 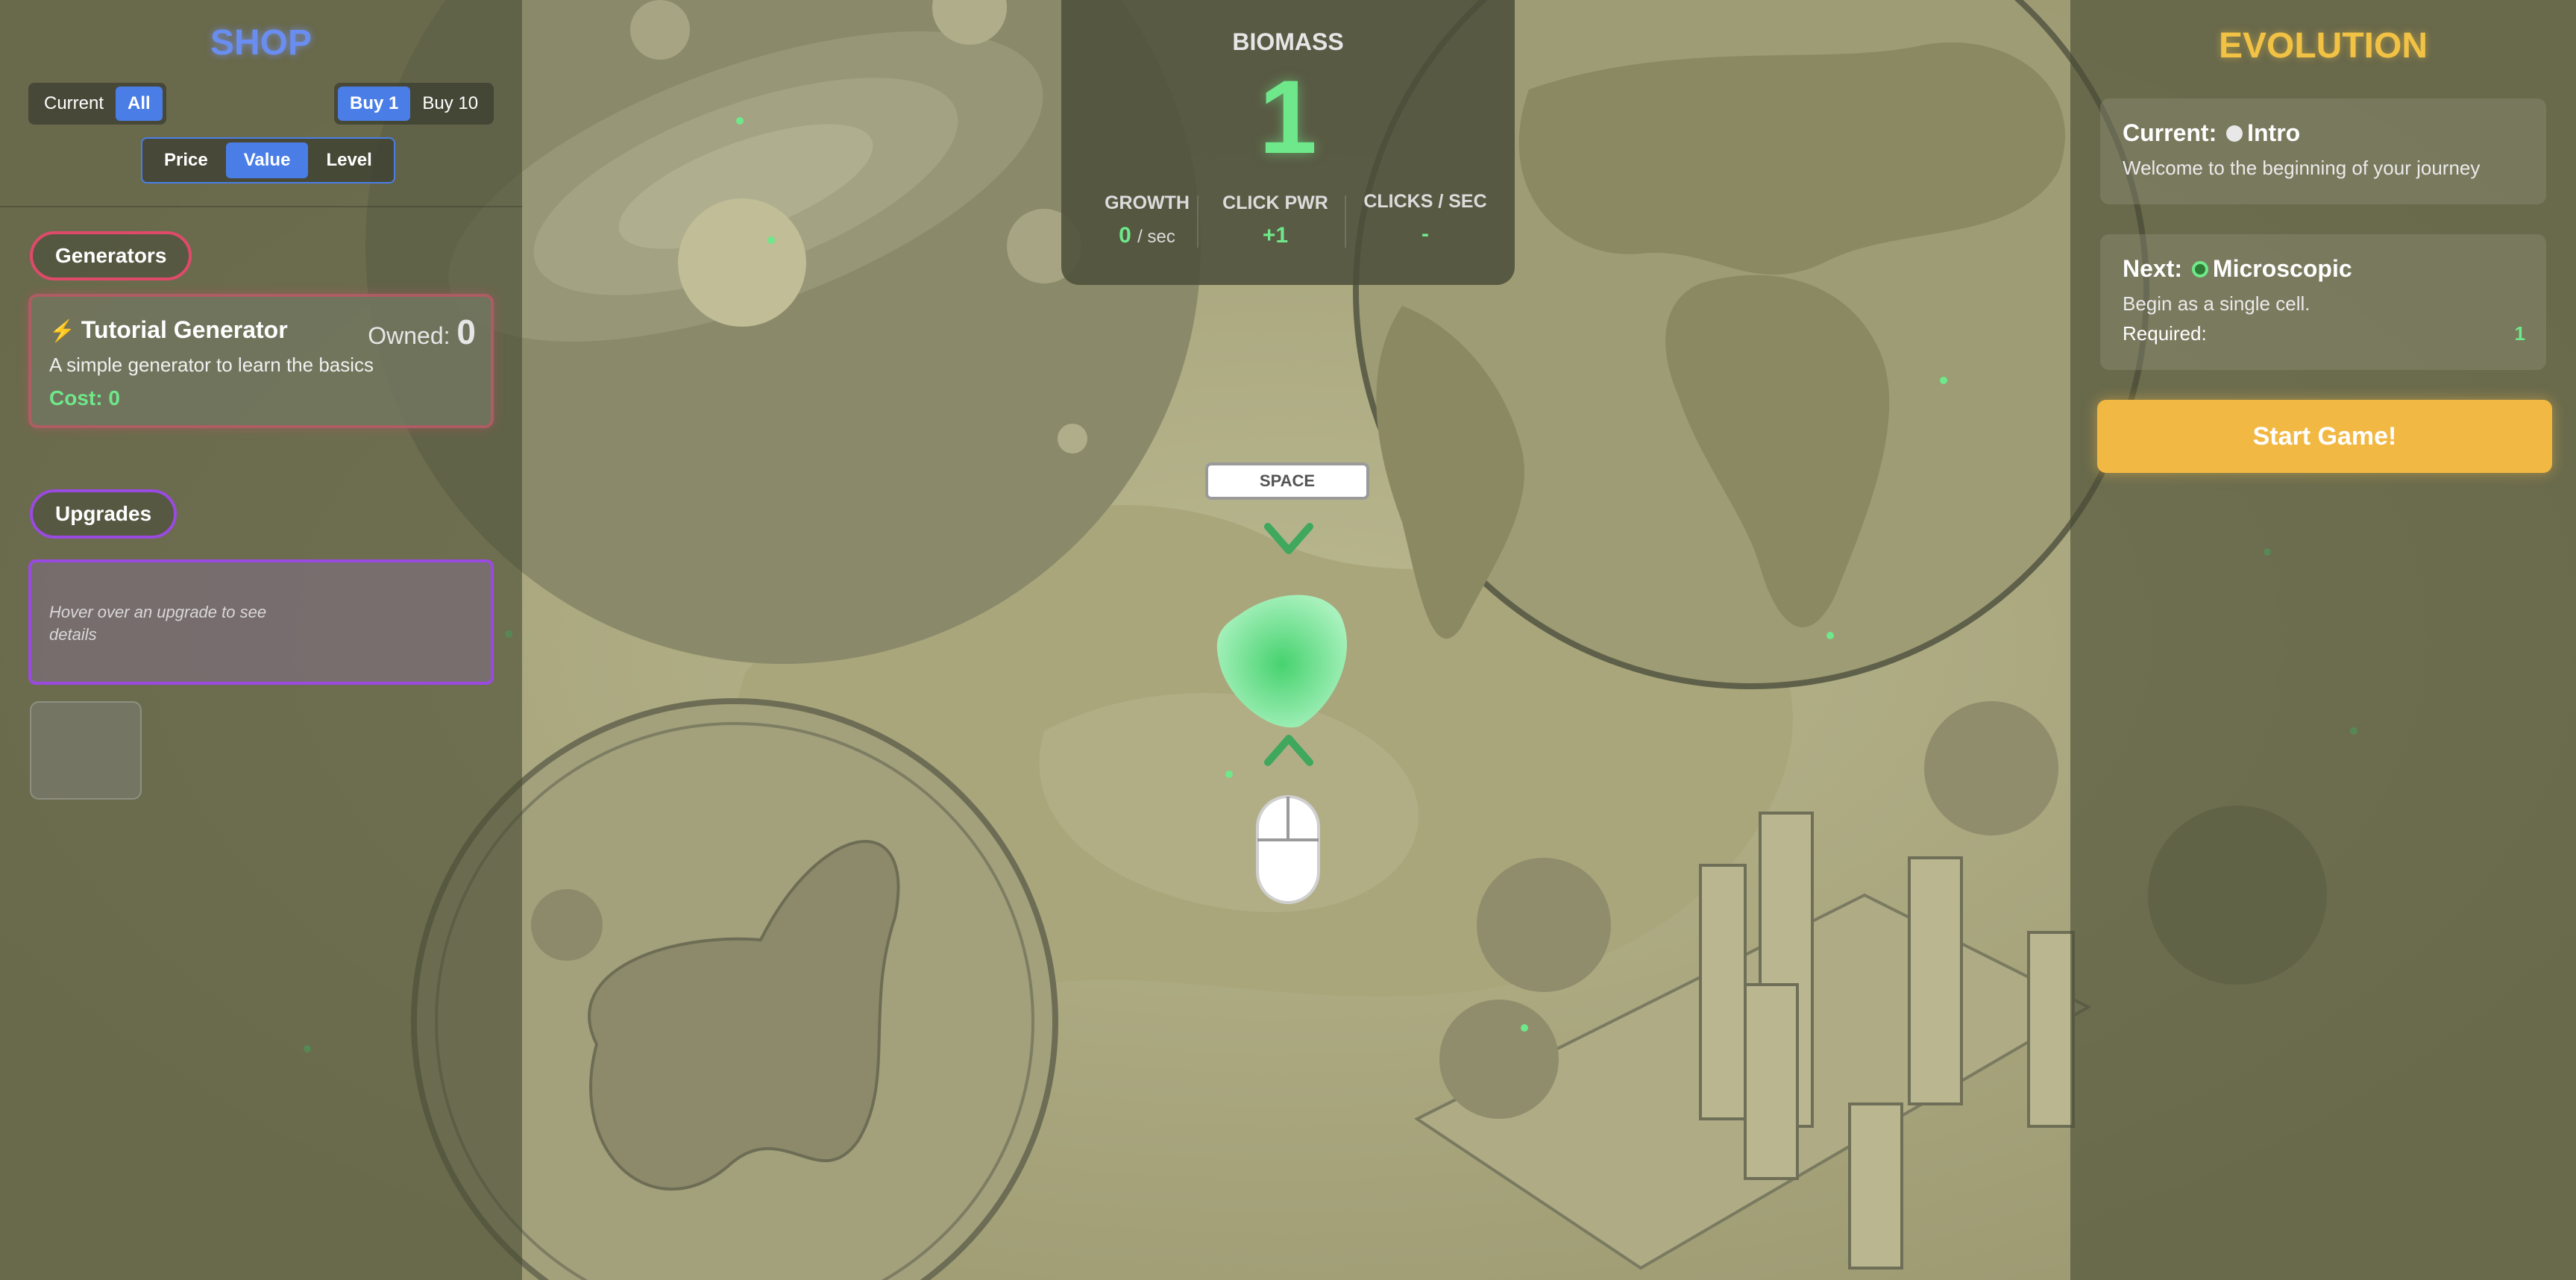 I want to click on sort-level-button: Level, so click(x=349, y=160).